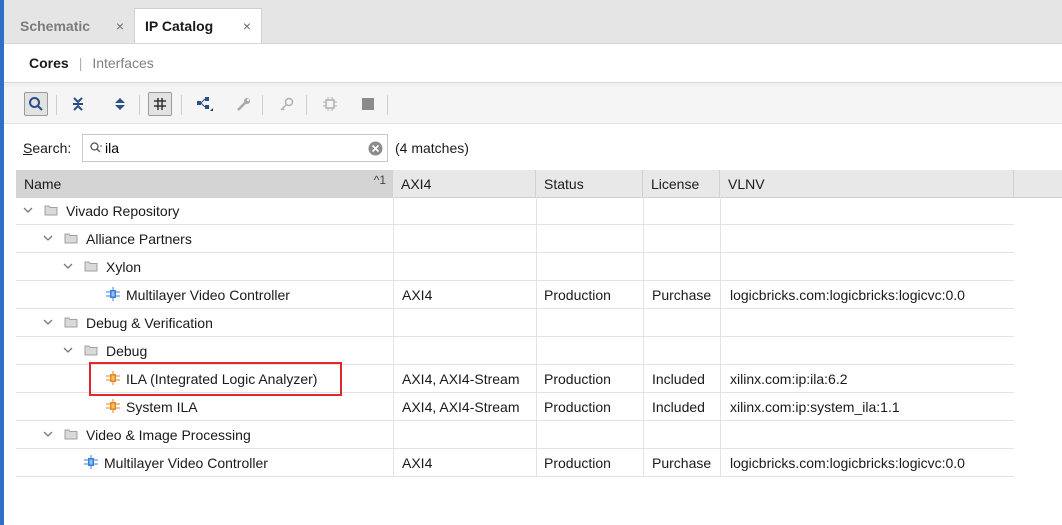 The width and height of the screenshot is (1062, 525). Describe the element at coordinates (675, 183) in the screenshot. I see `column-label: License` at that location.